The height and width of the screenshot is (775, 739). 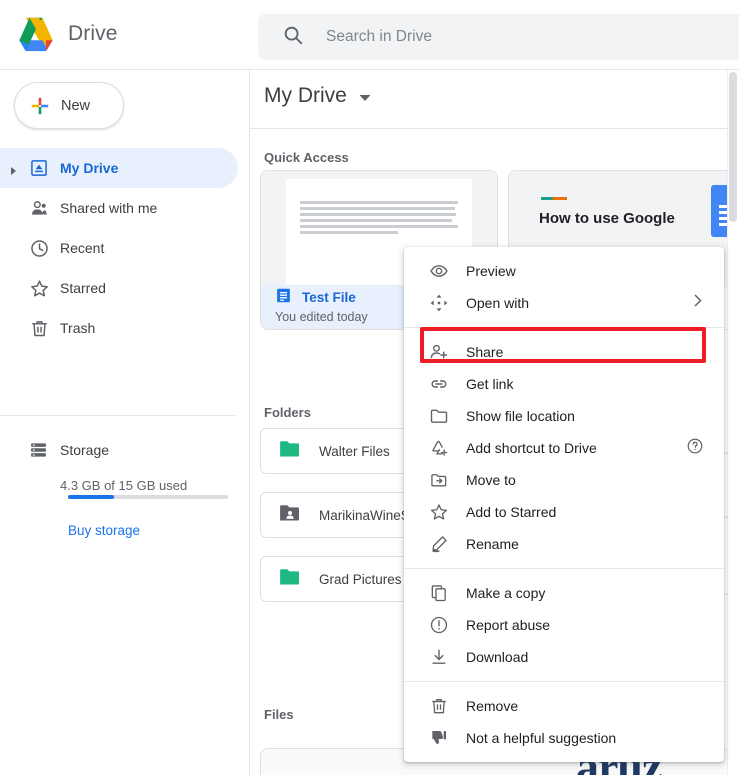 I want to click on google-drive-logo, so click(x=36, y=34).